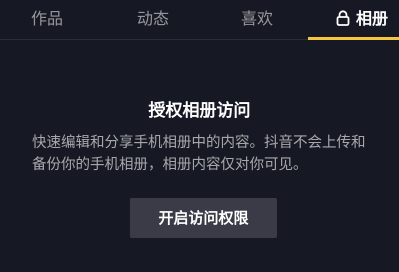 Image resolution: width=399 pixels, height=272 pixels. What do you see at coordinates (257, 19) in the screenshot?
I see `tab-likes: 喜欢` at bounding box center [257, 19].